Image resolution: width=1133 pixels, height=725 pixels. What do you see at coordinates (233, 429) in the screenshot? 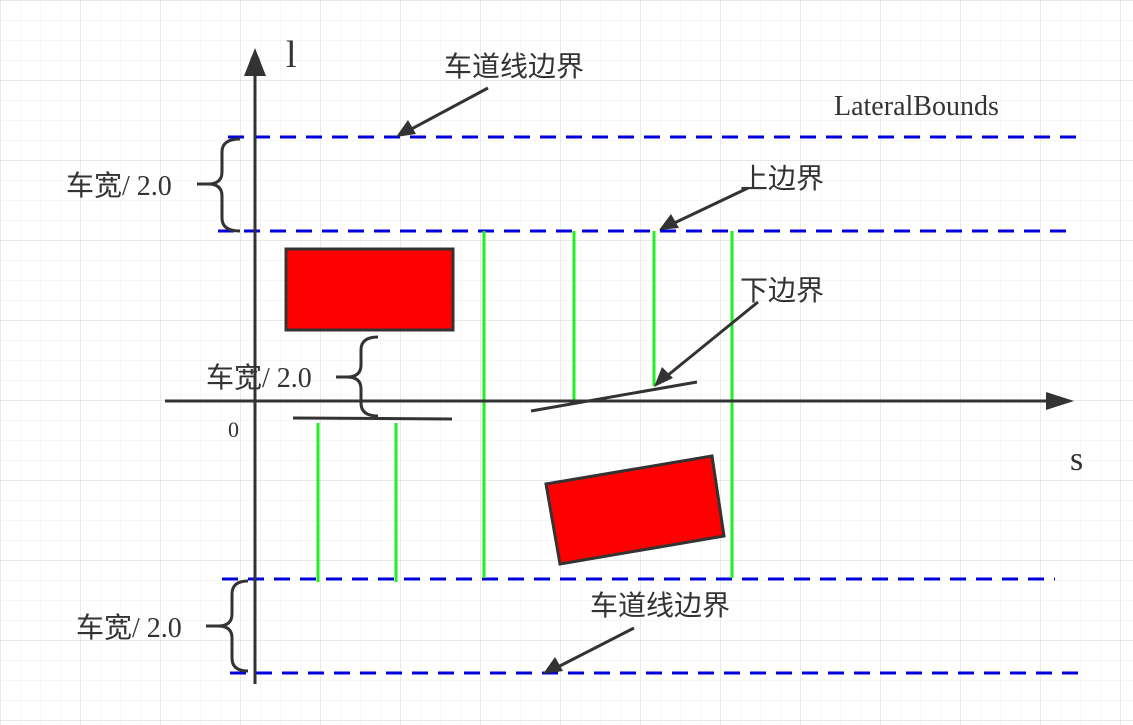
I see `origin-label: 0` at bounding box center [233, 429].